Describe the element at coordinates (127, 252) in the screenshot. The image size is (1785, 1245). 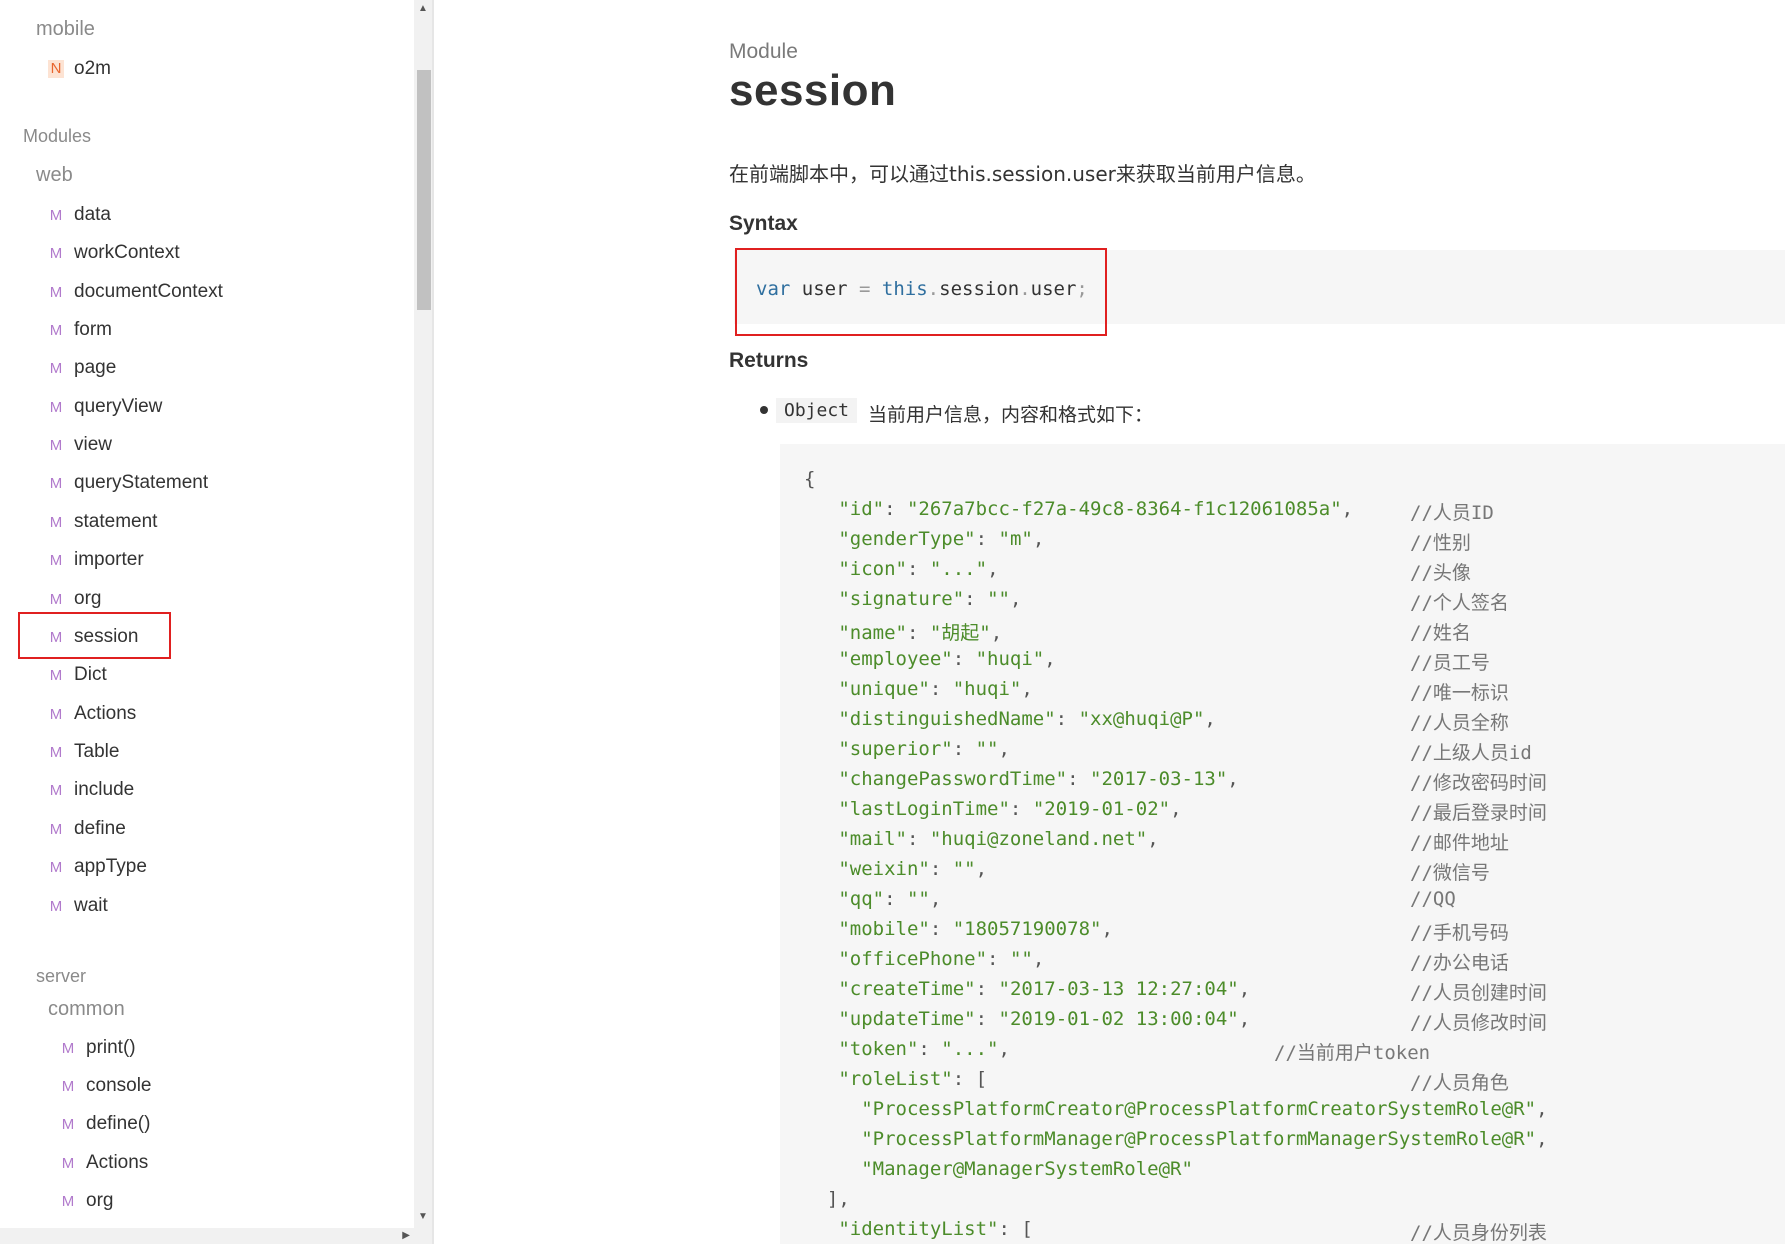
I see `sidebar-item-label: workContext` at that location.